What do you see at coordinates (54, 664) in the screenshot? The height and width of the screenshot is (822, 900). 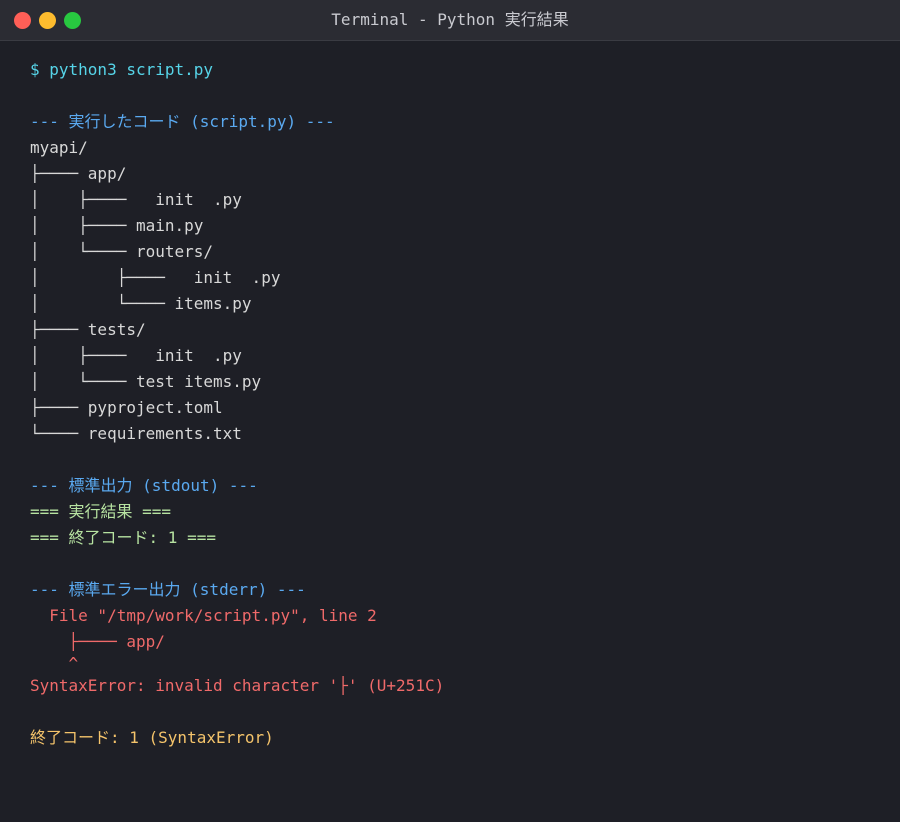 I see `error-caret: ^` at bounding box center [54, 664].